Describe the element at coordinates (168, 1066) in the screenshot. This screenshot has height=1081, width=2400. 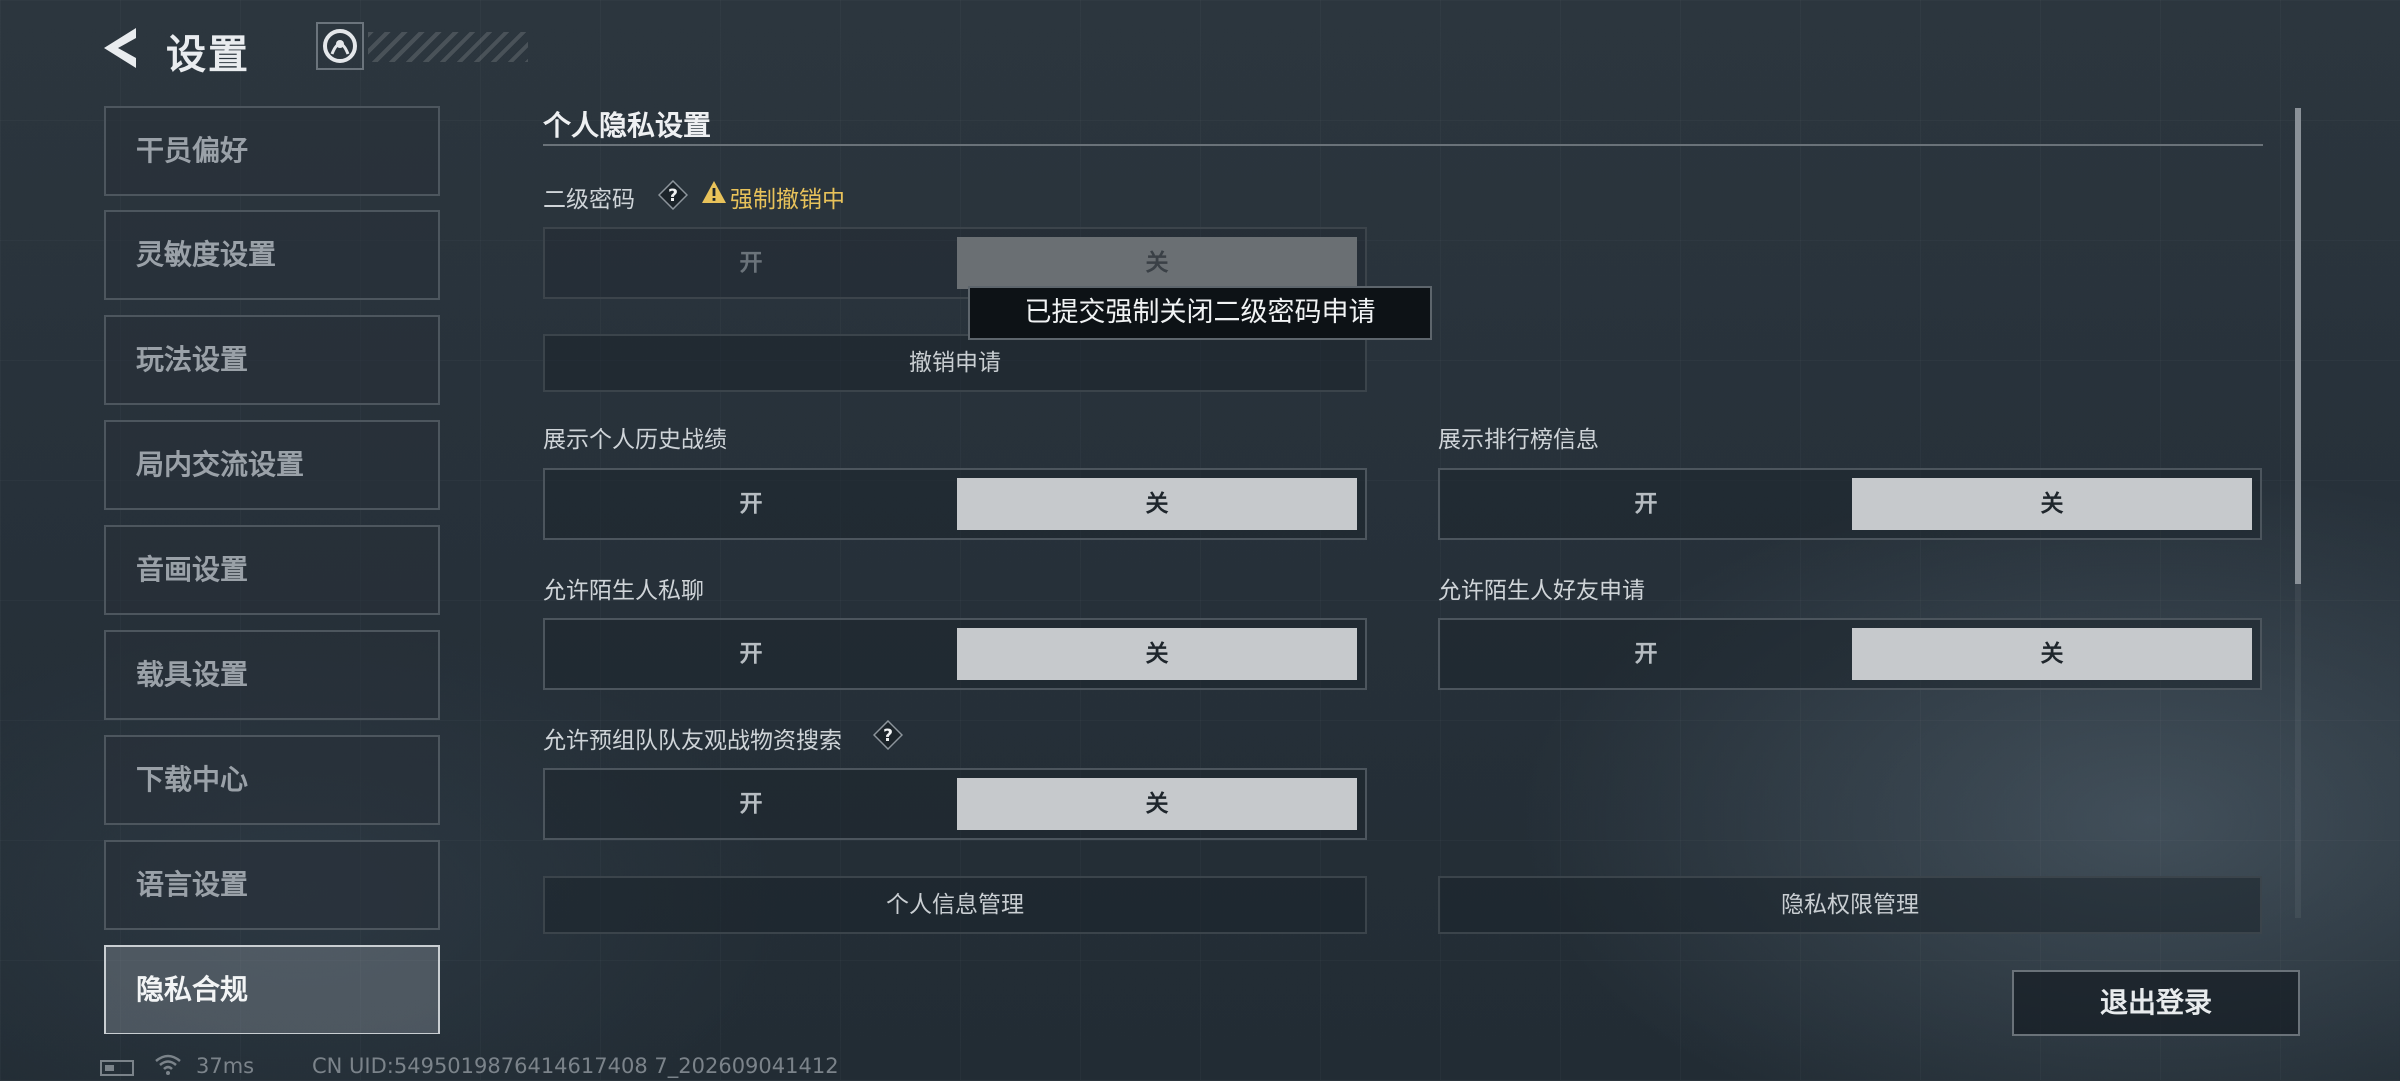
I see `wifi-icon` at that location.